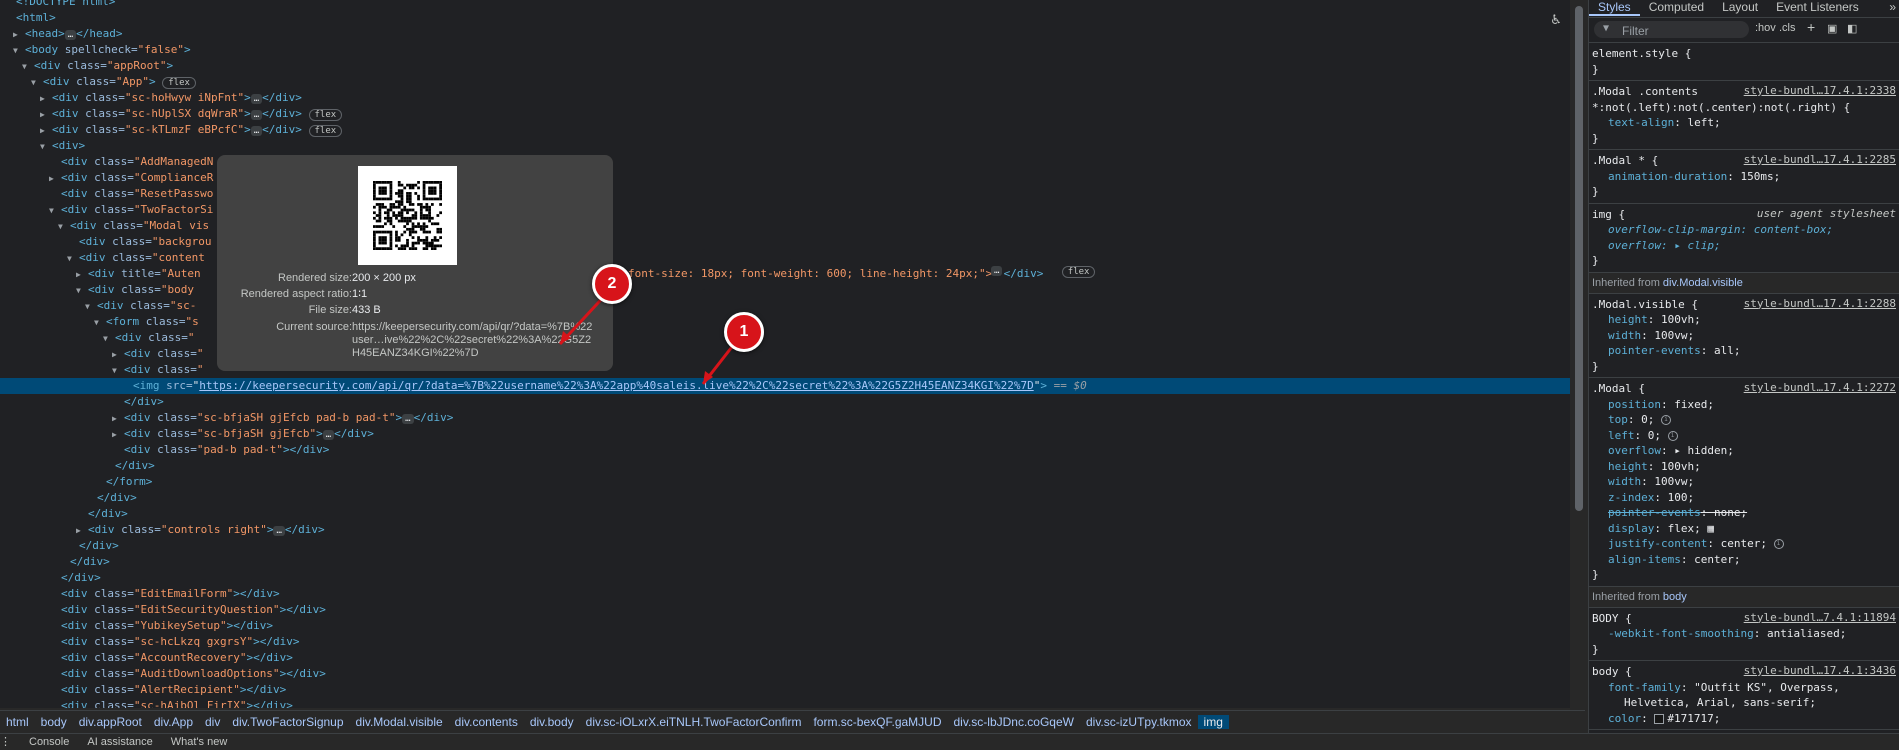 Image resolution: width=1899 pixels, height=750 pixels. Describe the element at coordinates (1817, 7) in the screenshot. I see `tab-event-listeners: Event Listeners` at that location.